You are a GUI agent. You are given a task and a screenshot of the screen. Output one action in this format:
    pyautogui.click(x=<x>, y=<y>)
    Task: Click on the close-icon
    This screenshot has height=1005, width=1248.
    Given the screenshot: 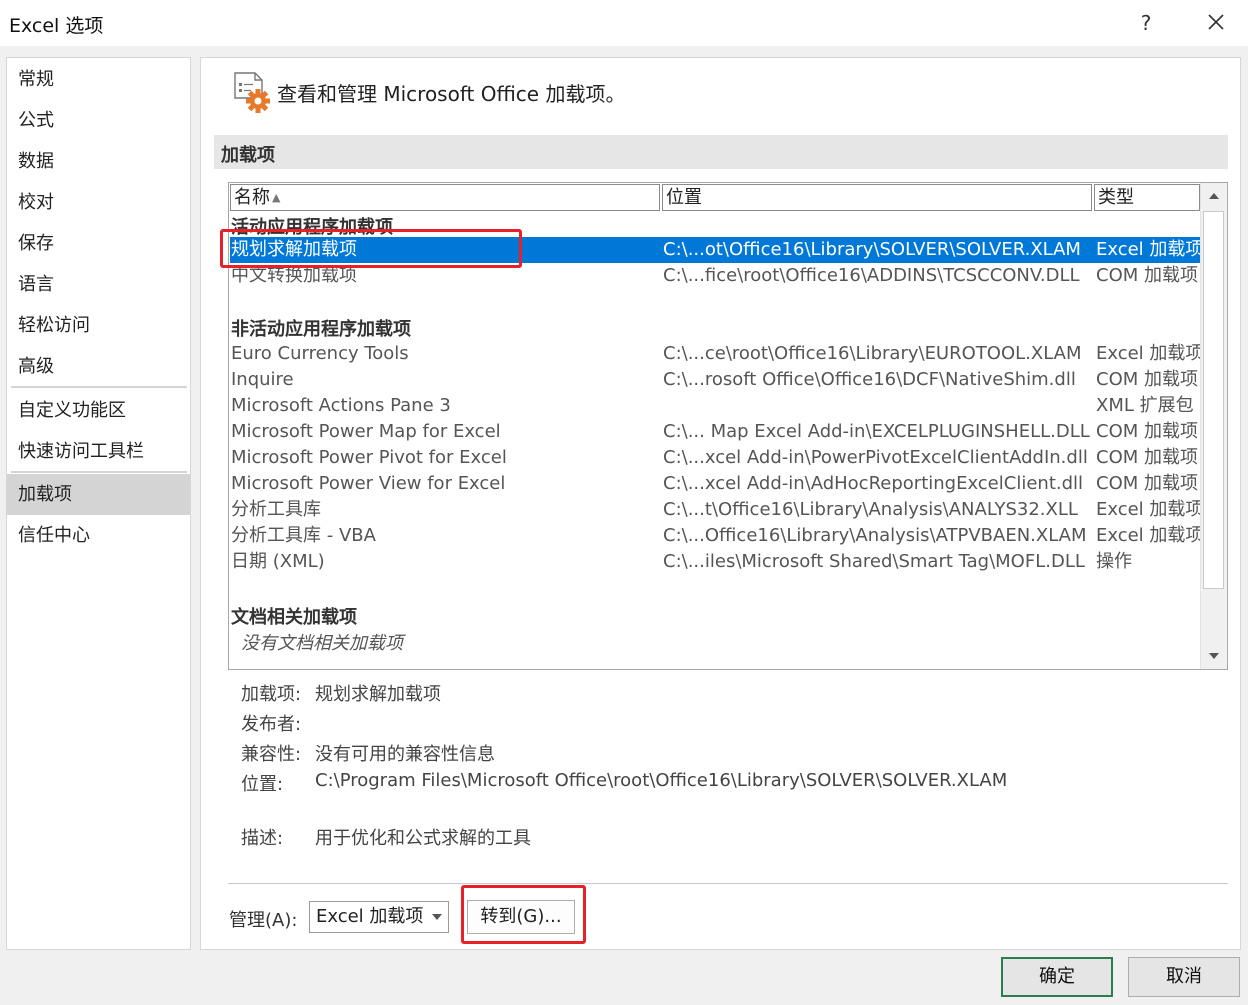 What is the action you would take?
    pyautogui.click(x=1216, y=22)
    